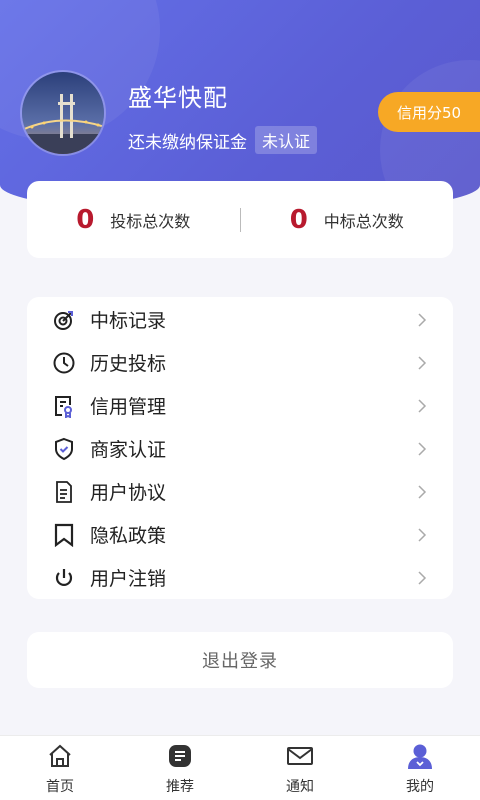  I want to click on tab-mine: 我的, so click(420, 768).